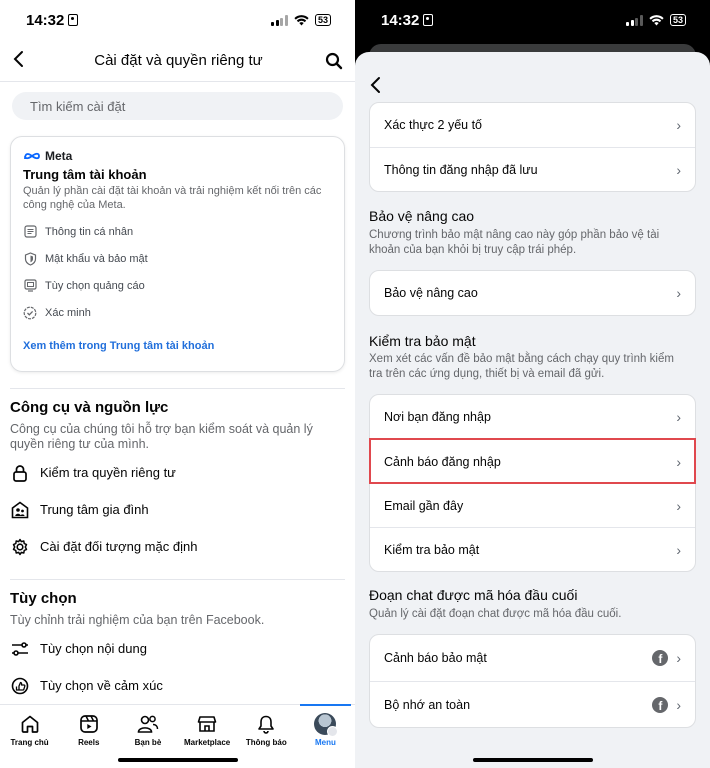 This screenshot has width=710, height=768. I want to click on default-audience-item: Cài đặt đối tượng mặc định, so click(177, 546).